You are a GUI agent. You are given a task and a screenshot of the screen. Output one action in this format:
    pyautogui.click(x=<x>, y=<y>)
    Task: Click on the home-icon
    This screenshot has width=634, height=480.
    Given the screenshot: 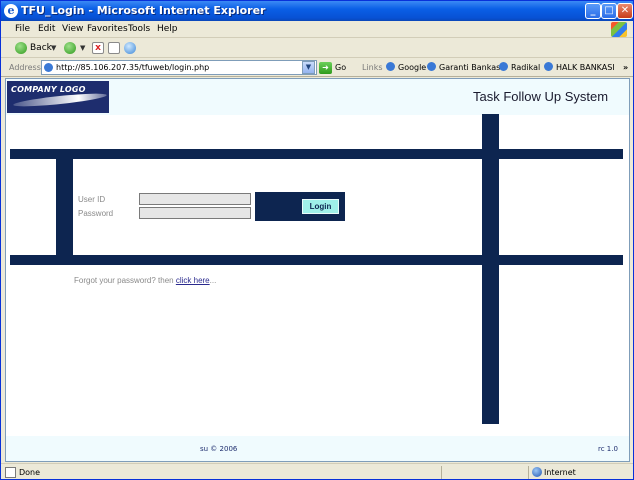 What is the action you would take?
    pyautogui.click(x=130, y=48)
    